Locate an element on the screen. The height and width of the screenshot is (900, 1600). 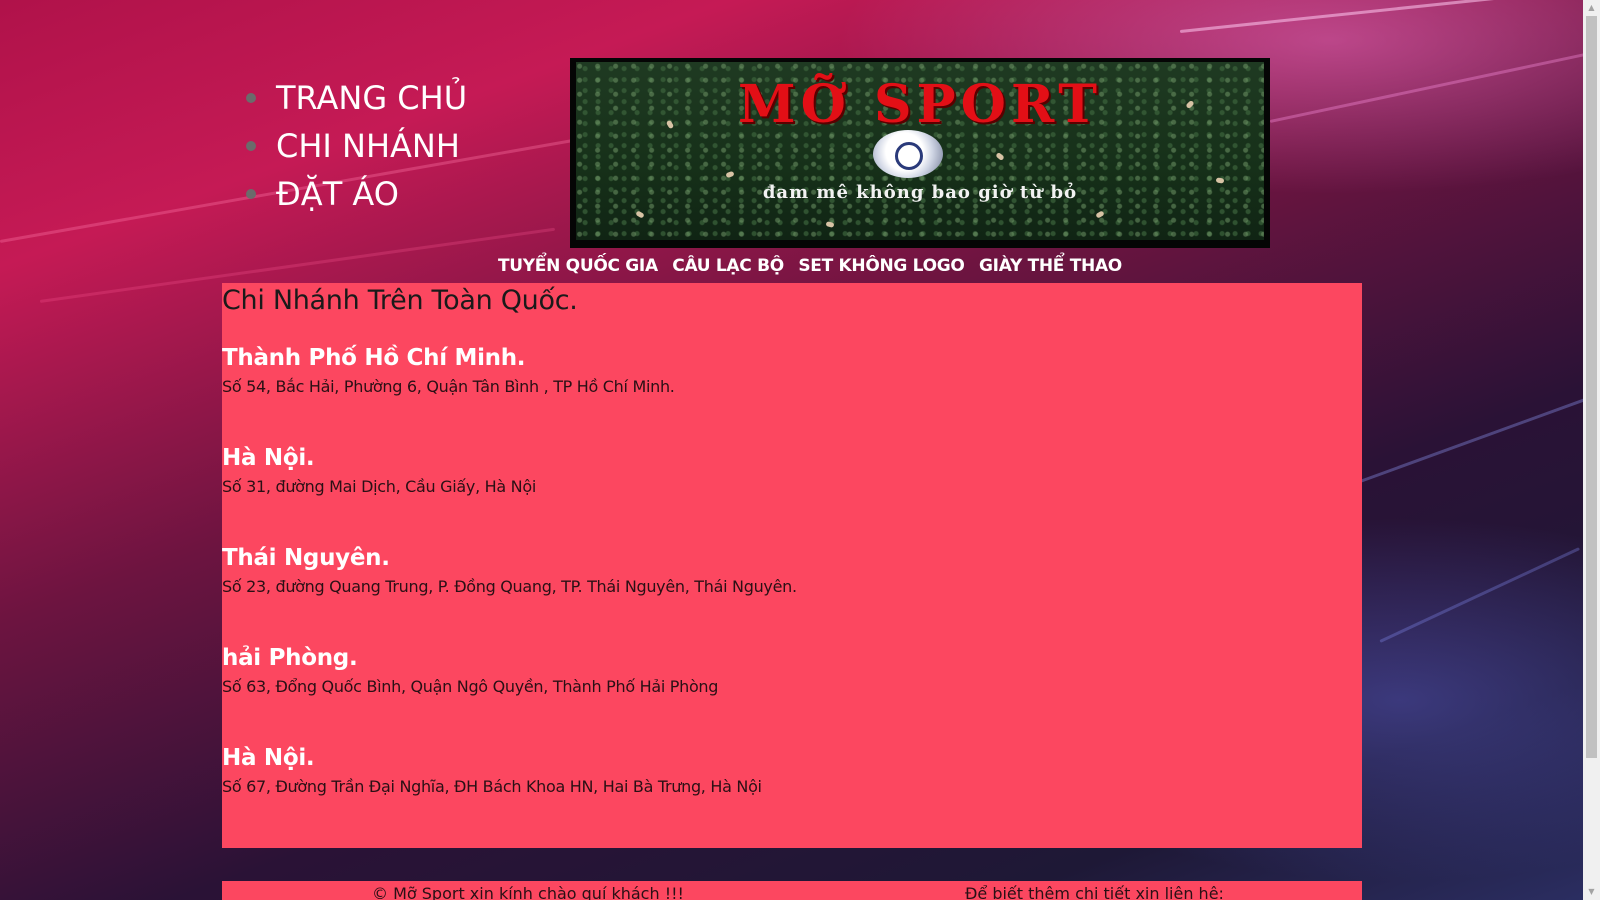
side-menu-item-chi-nhanh: CHI NHÁNH is located at coordinates (356, 146).